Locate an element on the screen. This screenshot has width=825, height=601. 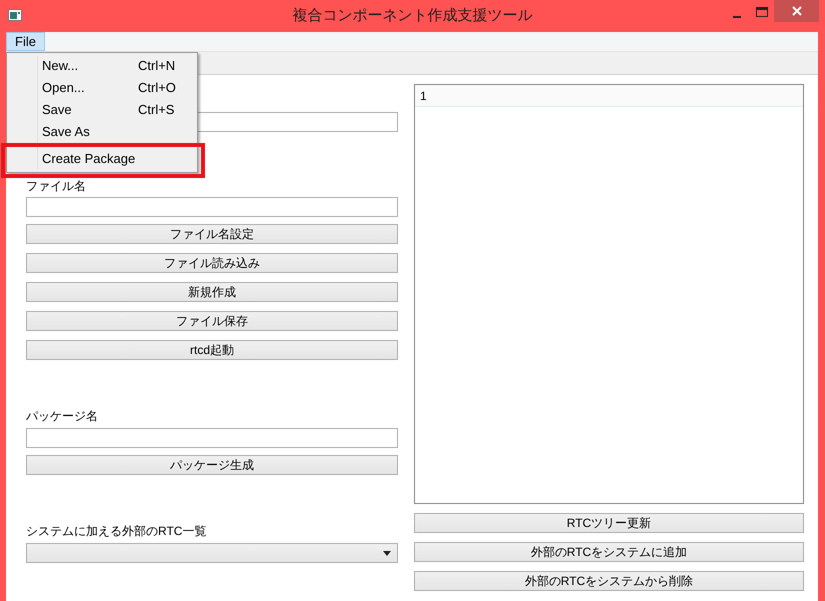
field-label: ファイル名 is located at coordinates (56, 186).